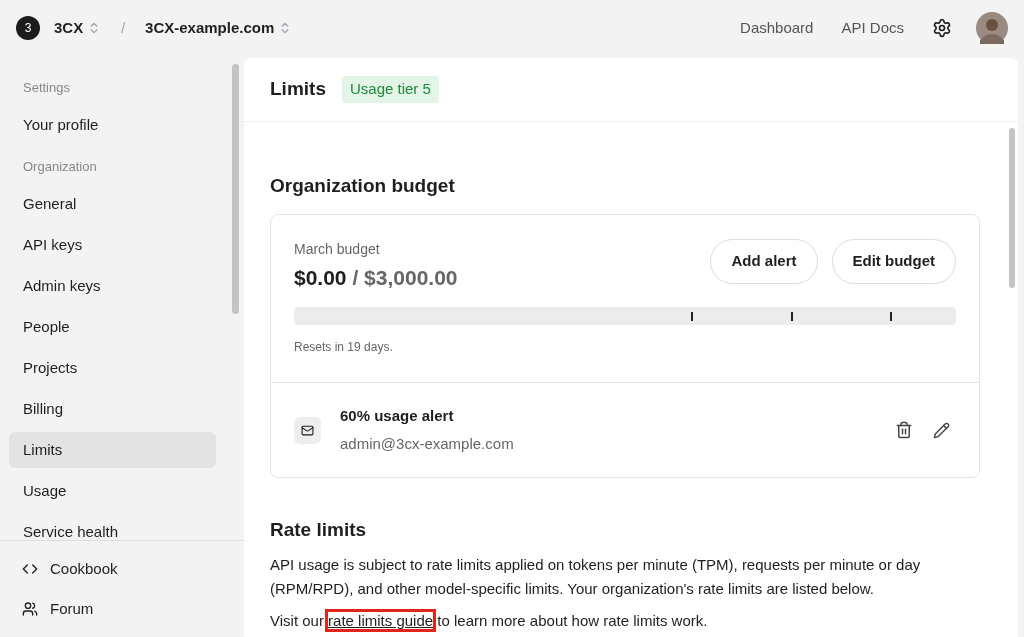 Image resolution: width=1024 pixels, height=637 pixels. Describe the element at coordinates (381, 620) in the screenshot. I see `guide-link: rate limits guide` at that location.